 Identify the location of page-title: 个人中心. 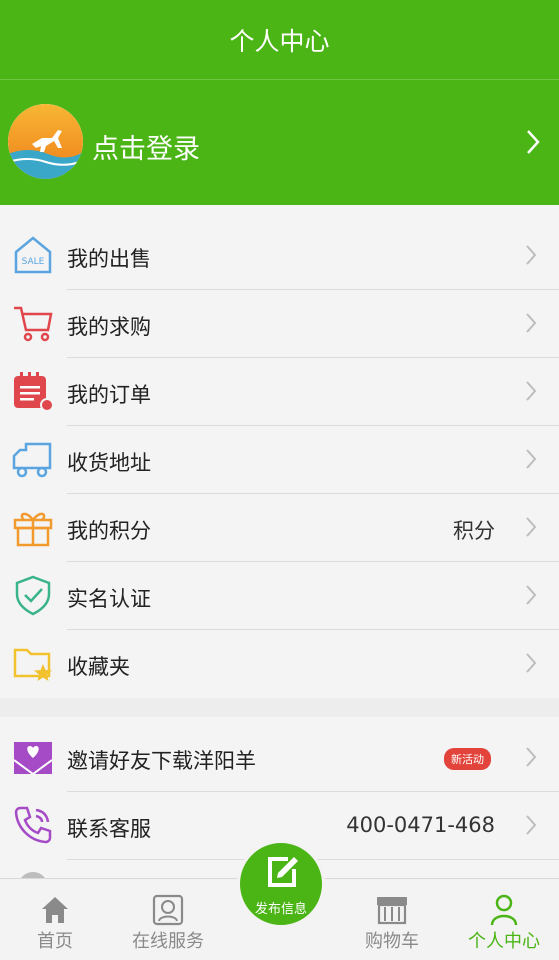
(279, 41).